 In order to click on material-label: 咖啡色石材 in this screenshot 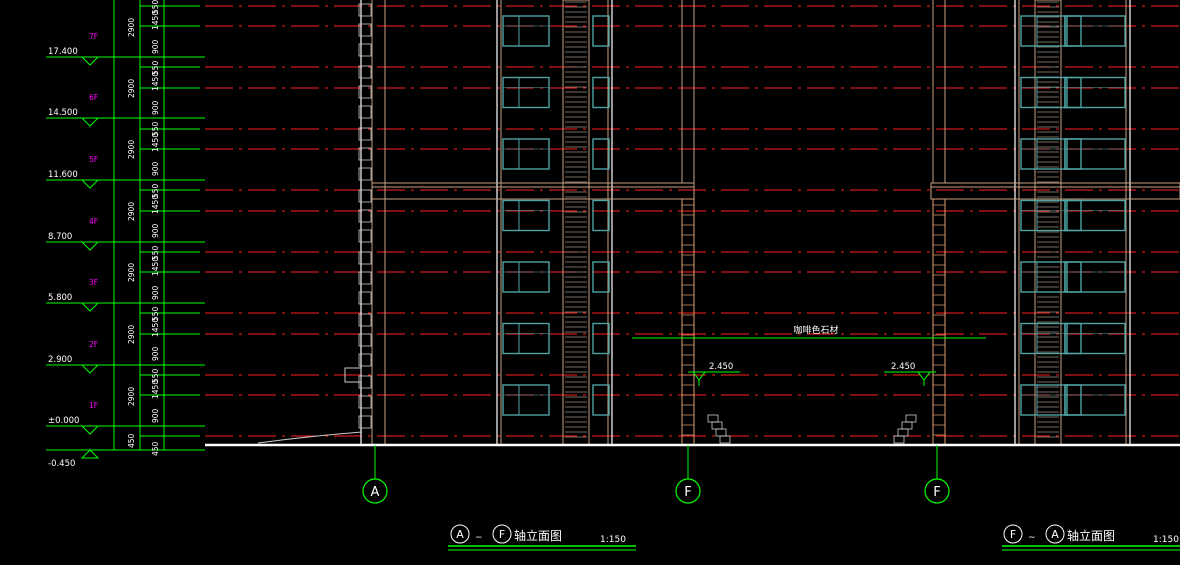, I will do `click(815, 330)`.